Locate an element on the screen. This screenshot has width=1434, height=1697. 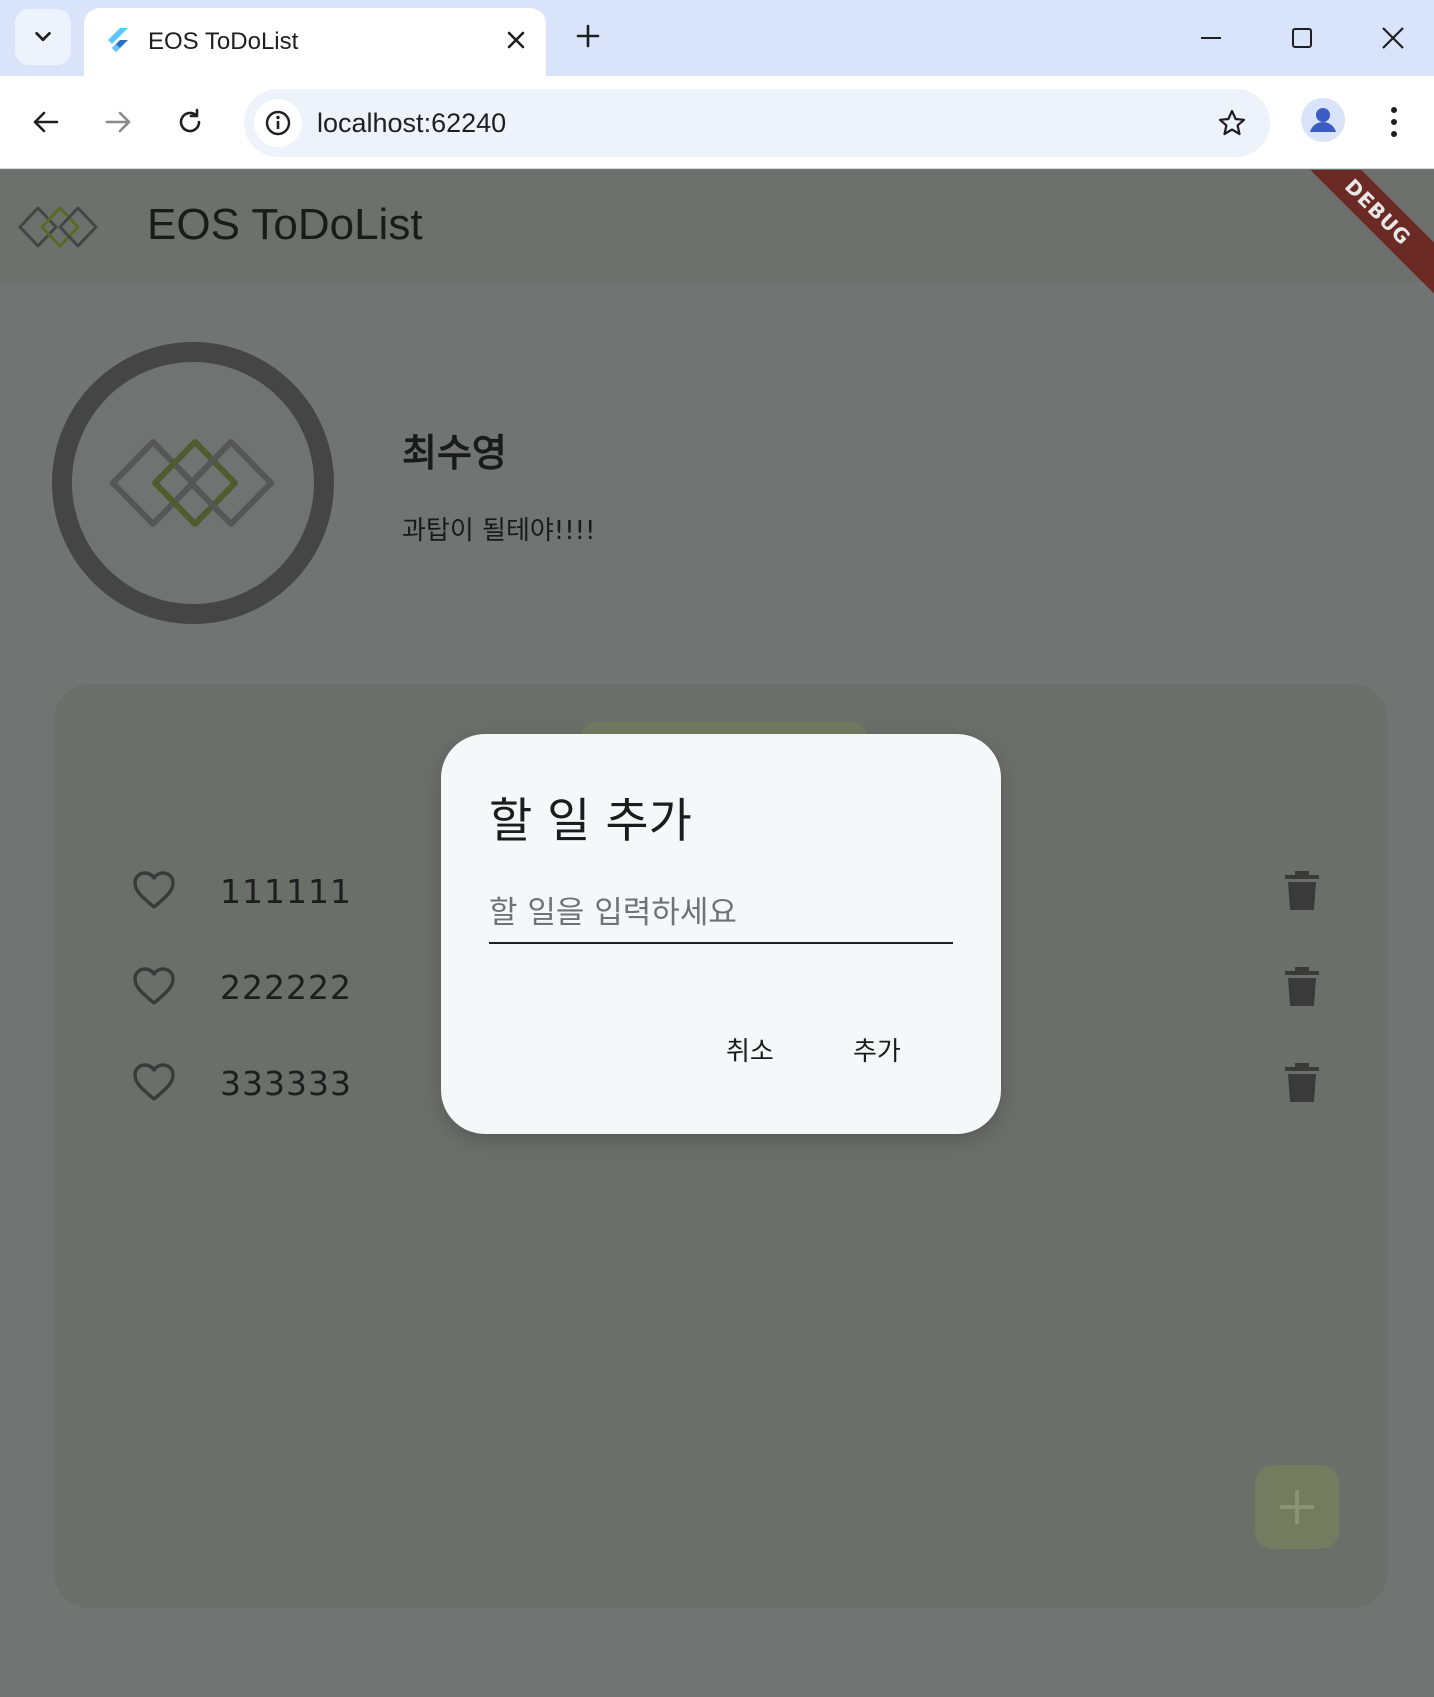
address-bar: localhost:62240 is located at coordinates (757, 123).